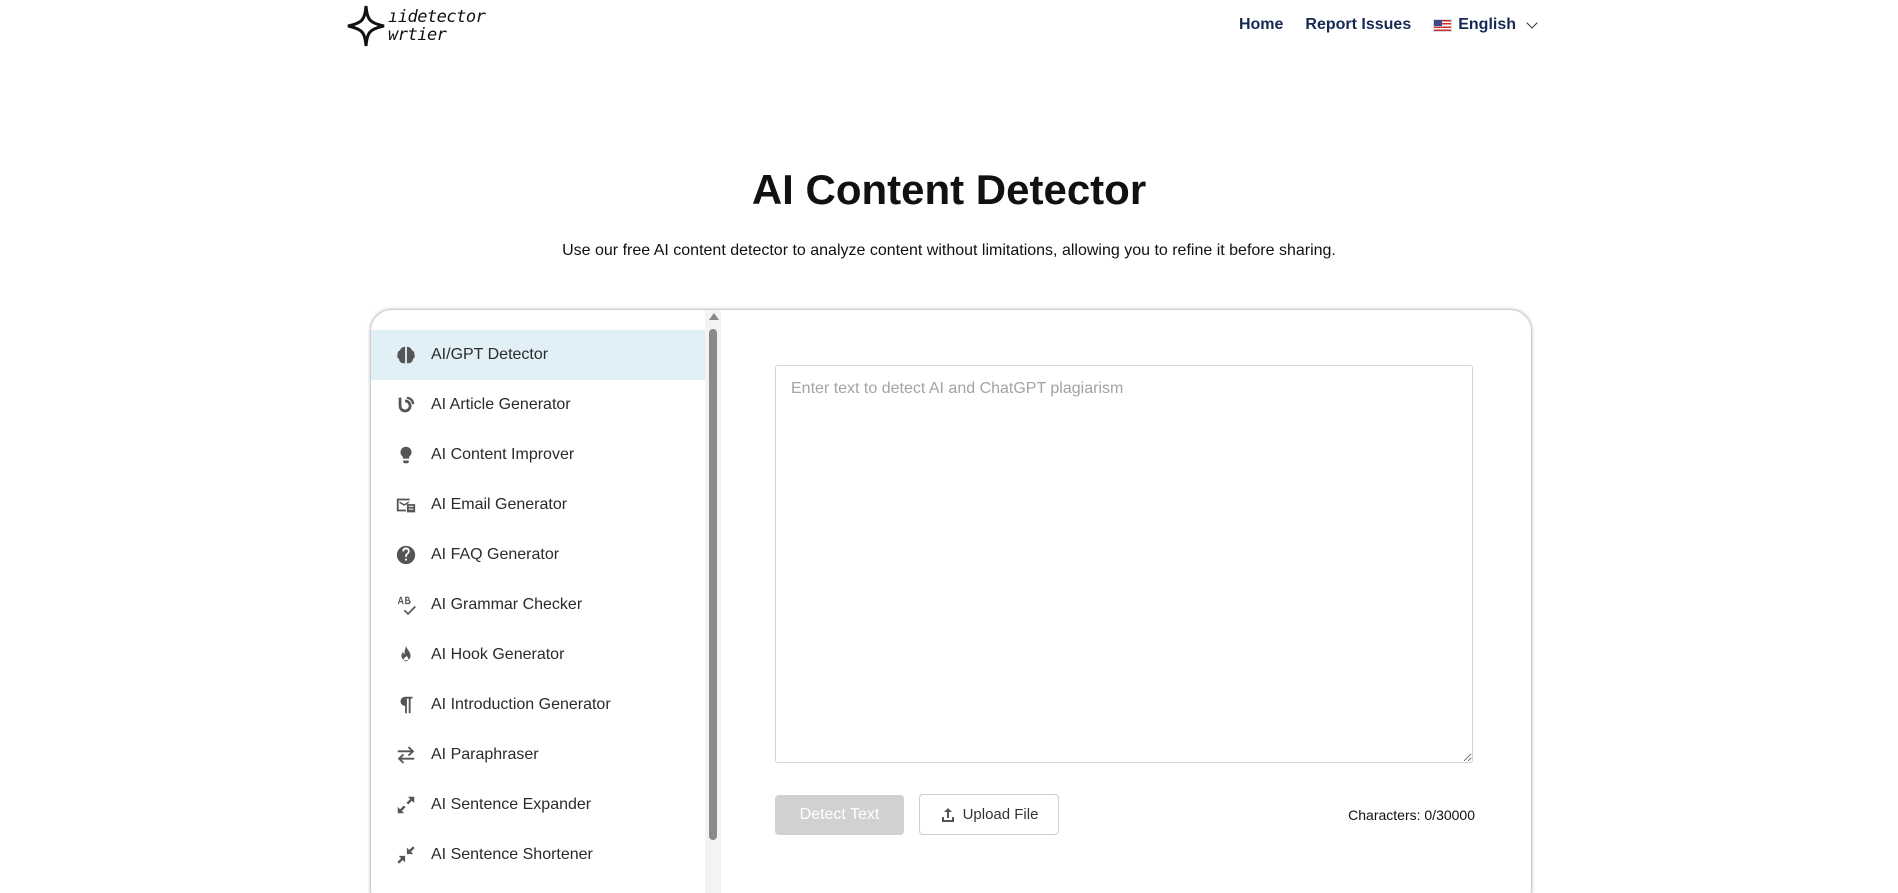  I want to click on logo-line-2: wrtier, so click(417, 35).